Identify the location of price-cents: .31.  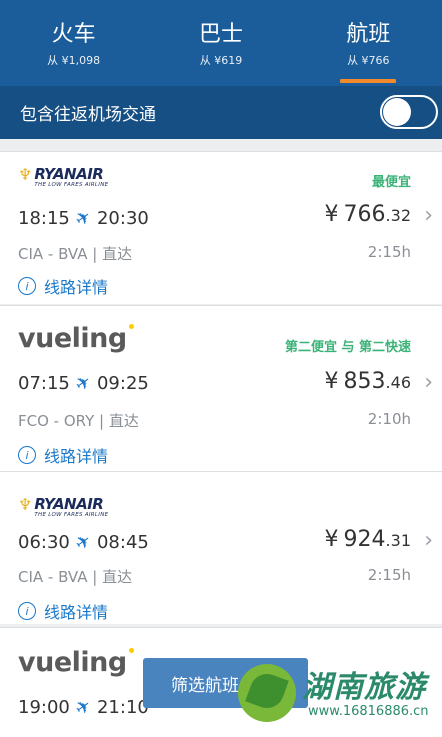
(398, 540).